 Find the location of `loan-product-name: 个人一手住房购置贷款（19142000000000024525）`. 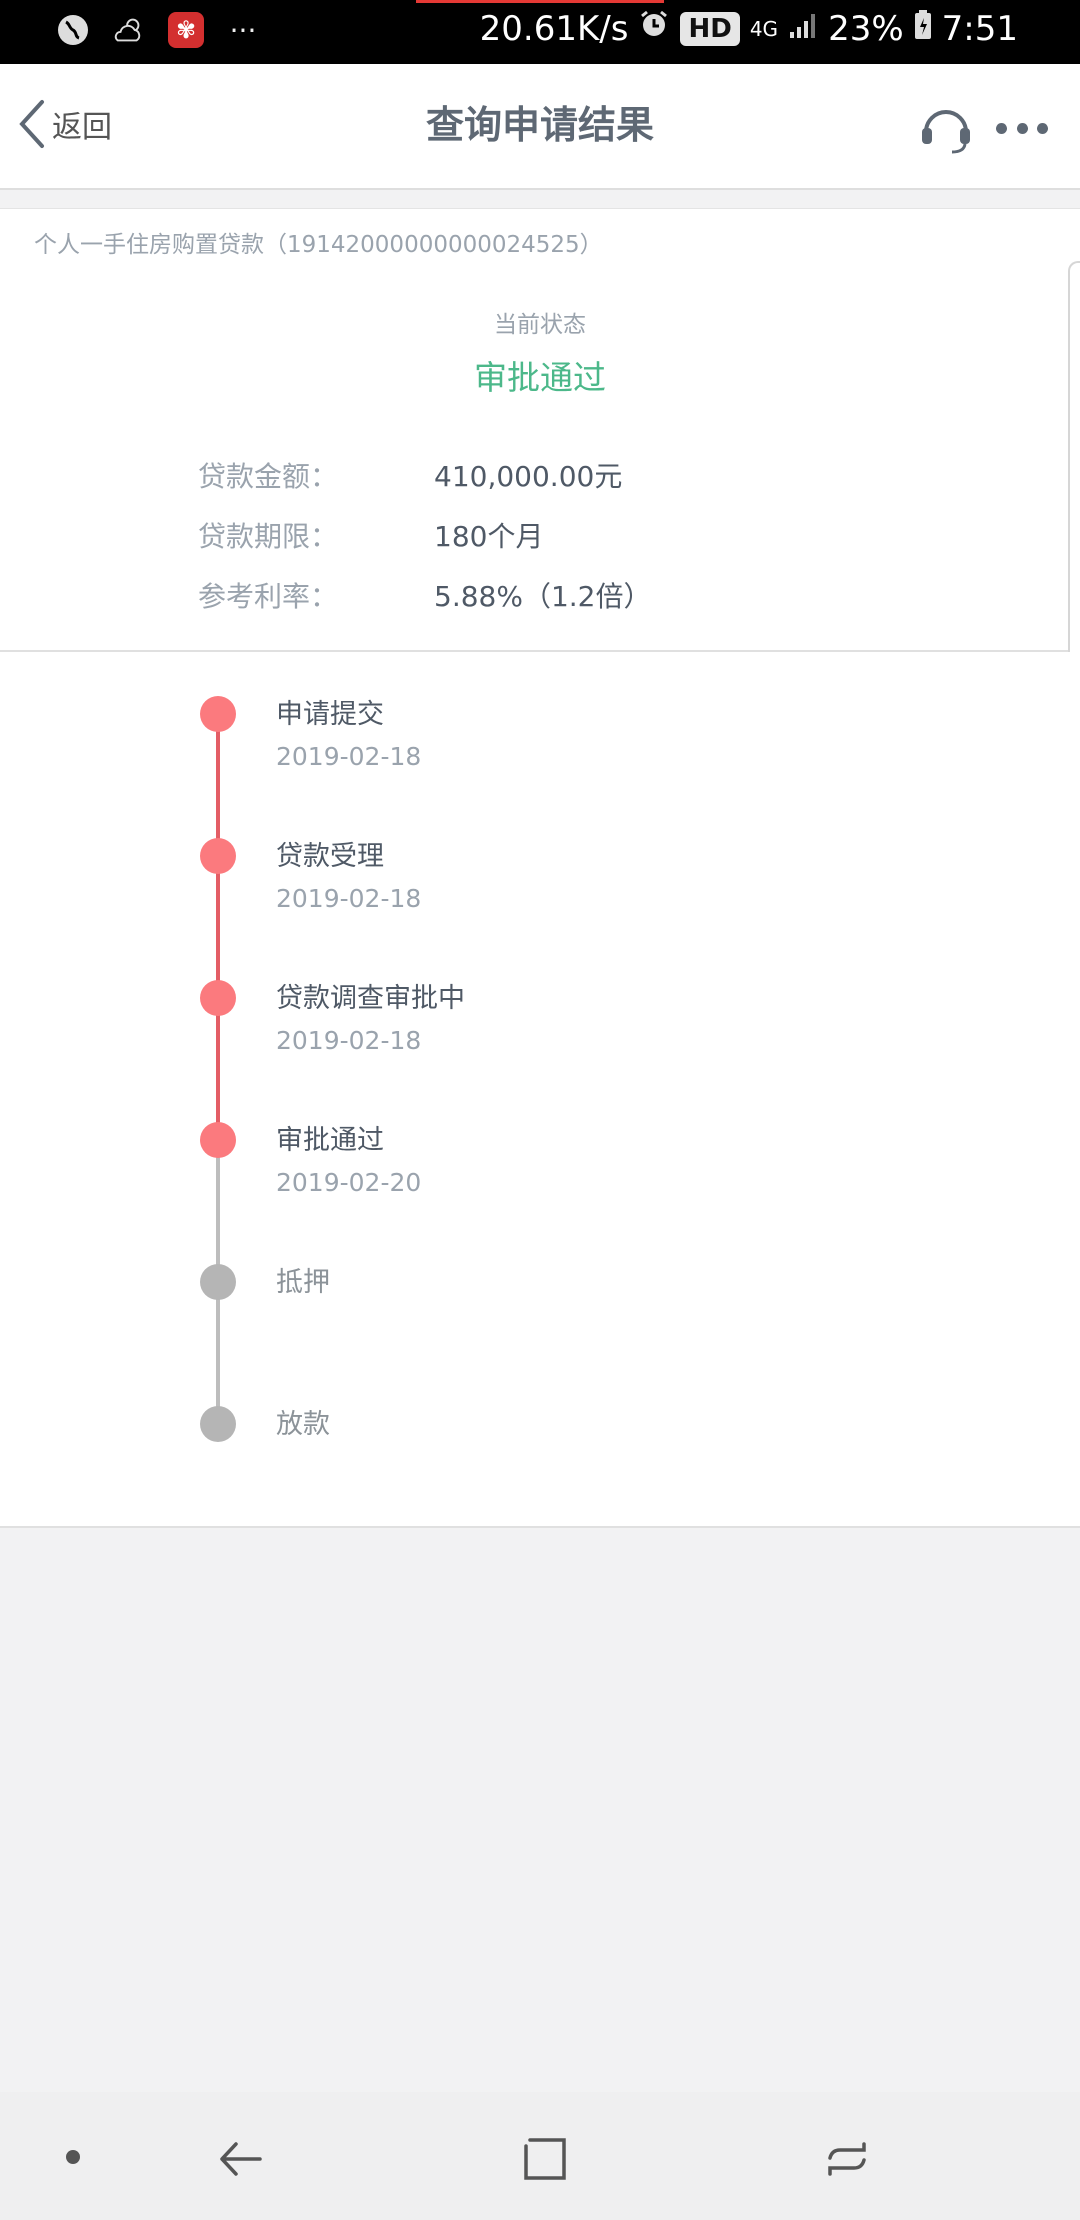

loan-product-name: 个人一手住房购置贷款（19142000000000024525） is located at coordinates (318, 245).